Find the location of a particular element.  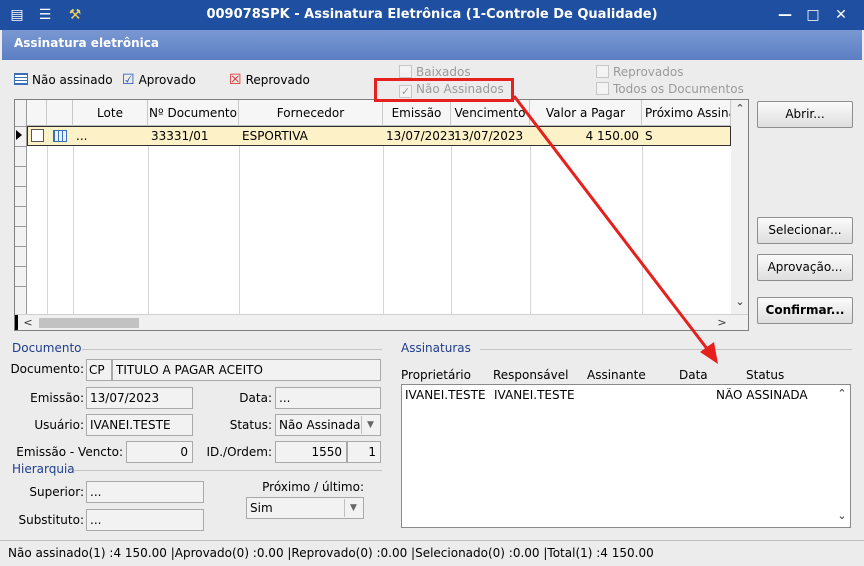

annotation-arrow is located at coordinates (615, 229).